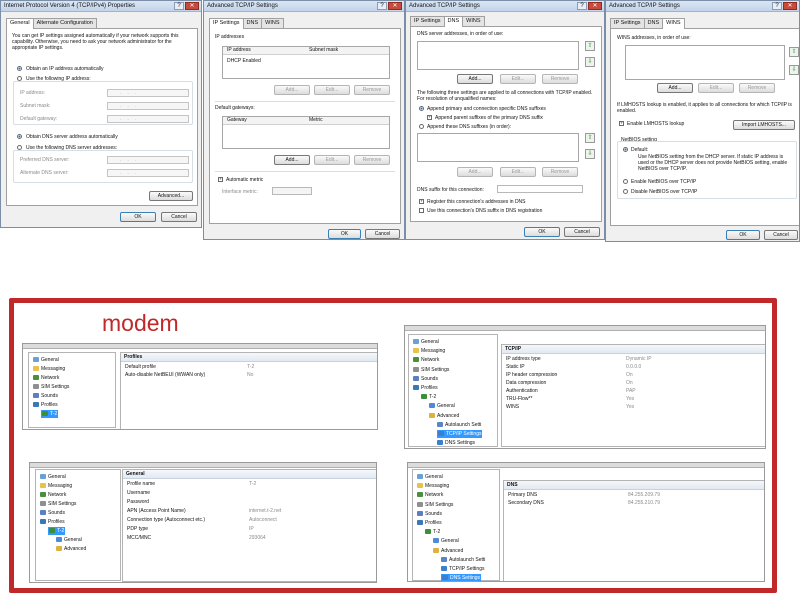  Describe the element at coordinates (644, 495) in the screenshot. I see `property-value: 84.255.209.79` at that location.